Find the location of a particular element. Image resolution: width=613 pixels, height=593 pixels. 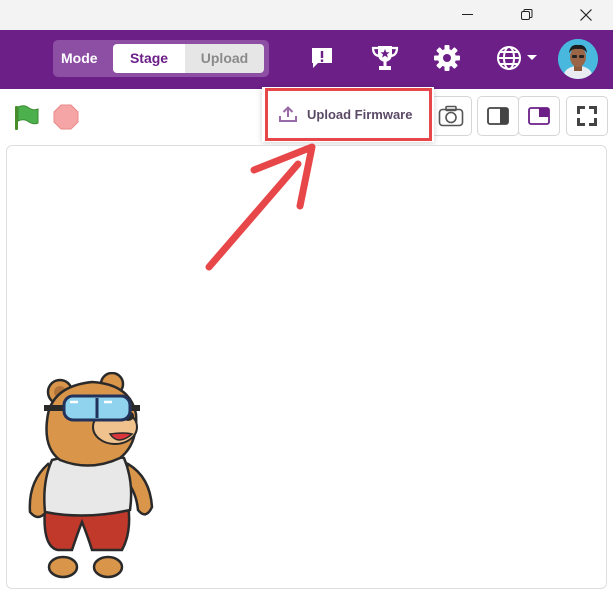

feedback-button is located at coordinates (322, 58).